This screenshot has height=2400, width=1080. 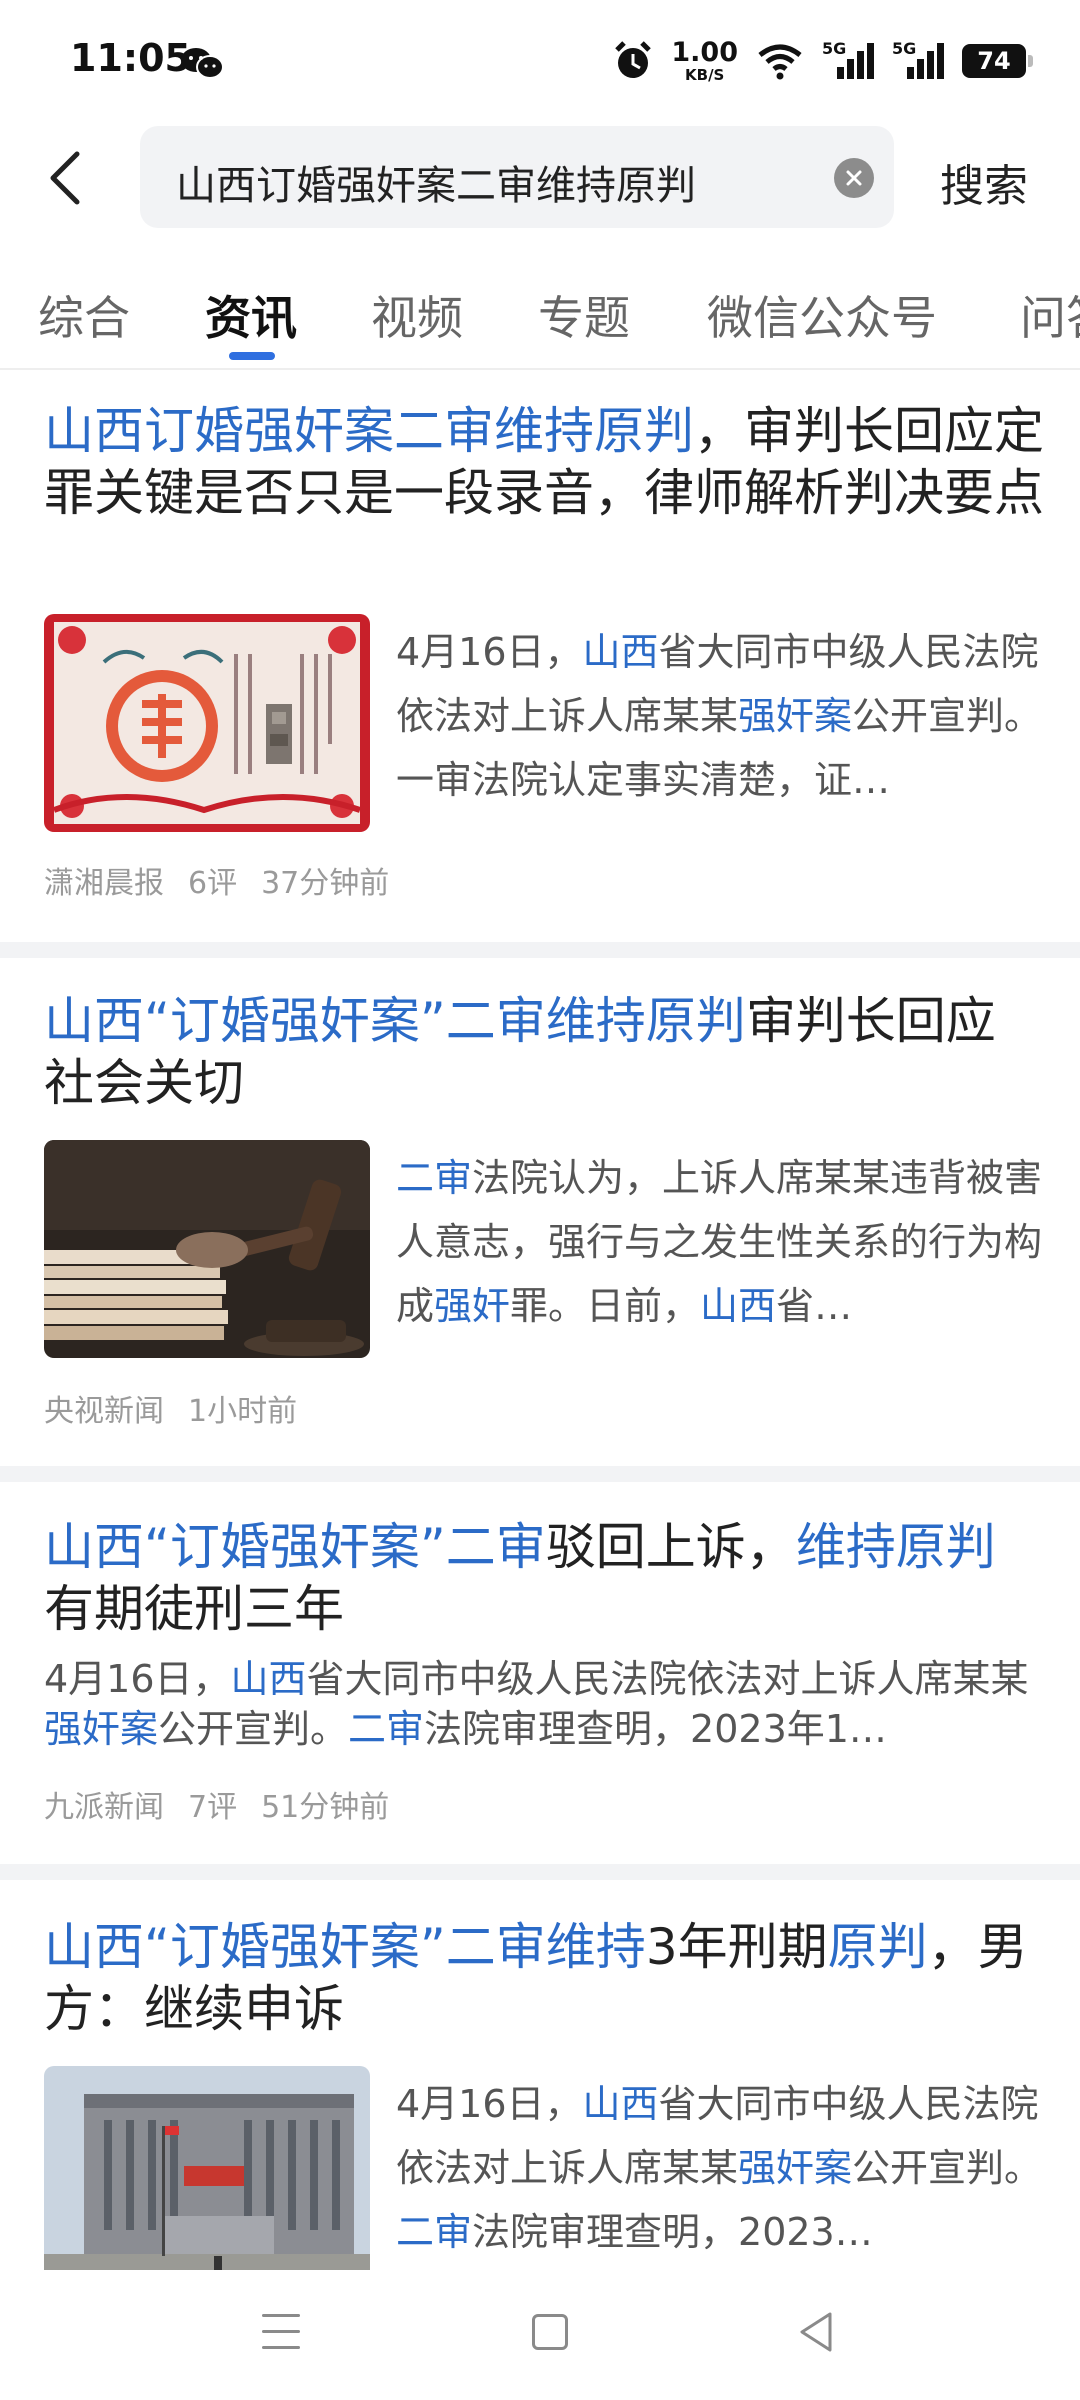 What do you see at coordinates (130, 58) in the screenshot?
I see `status-time: 11:05` at bounding box center [130, 58].